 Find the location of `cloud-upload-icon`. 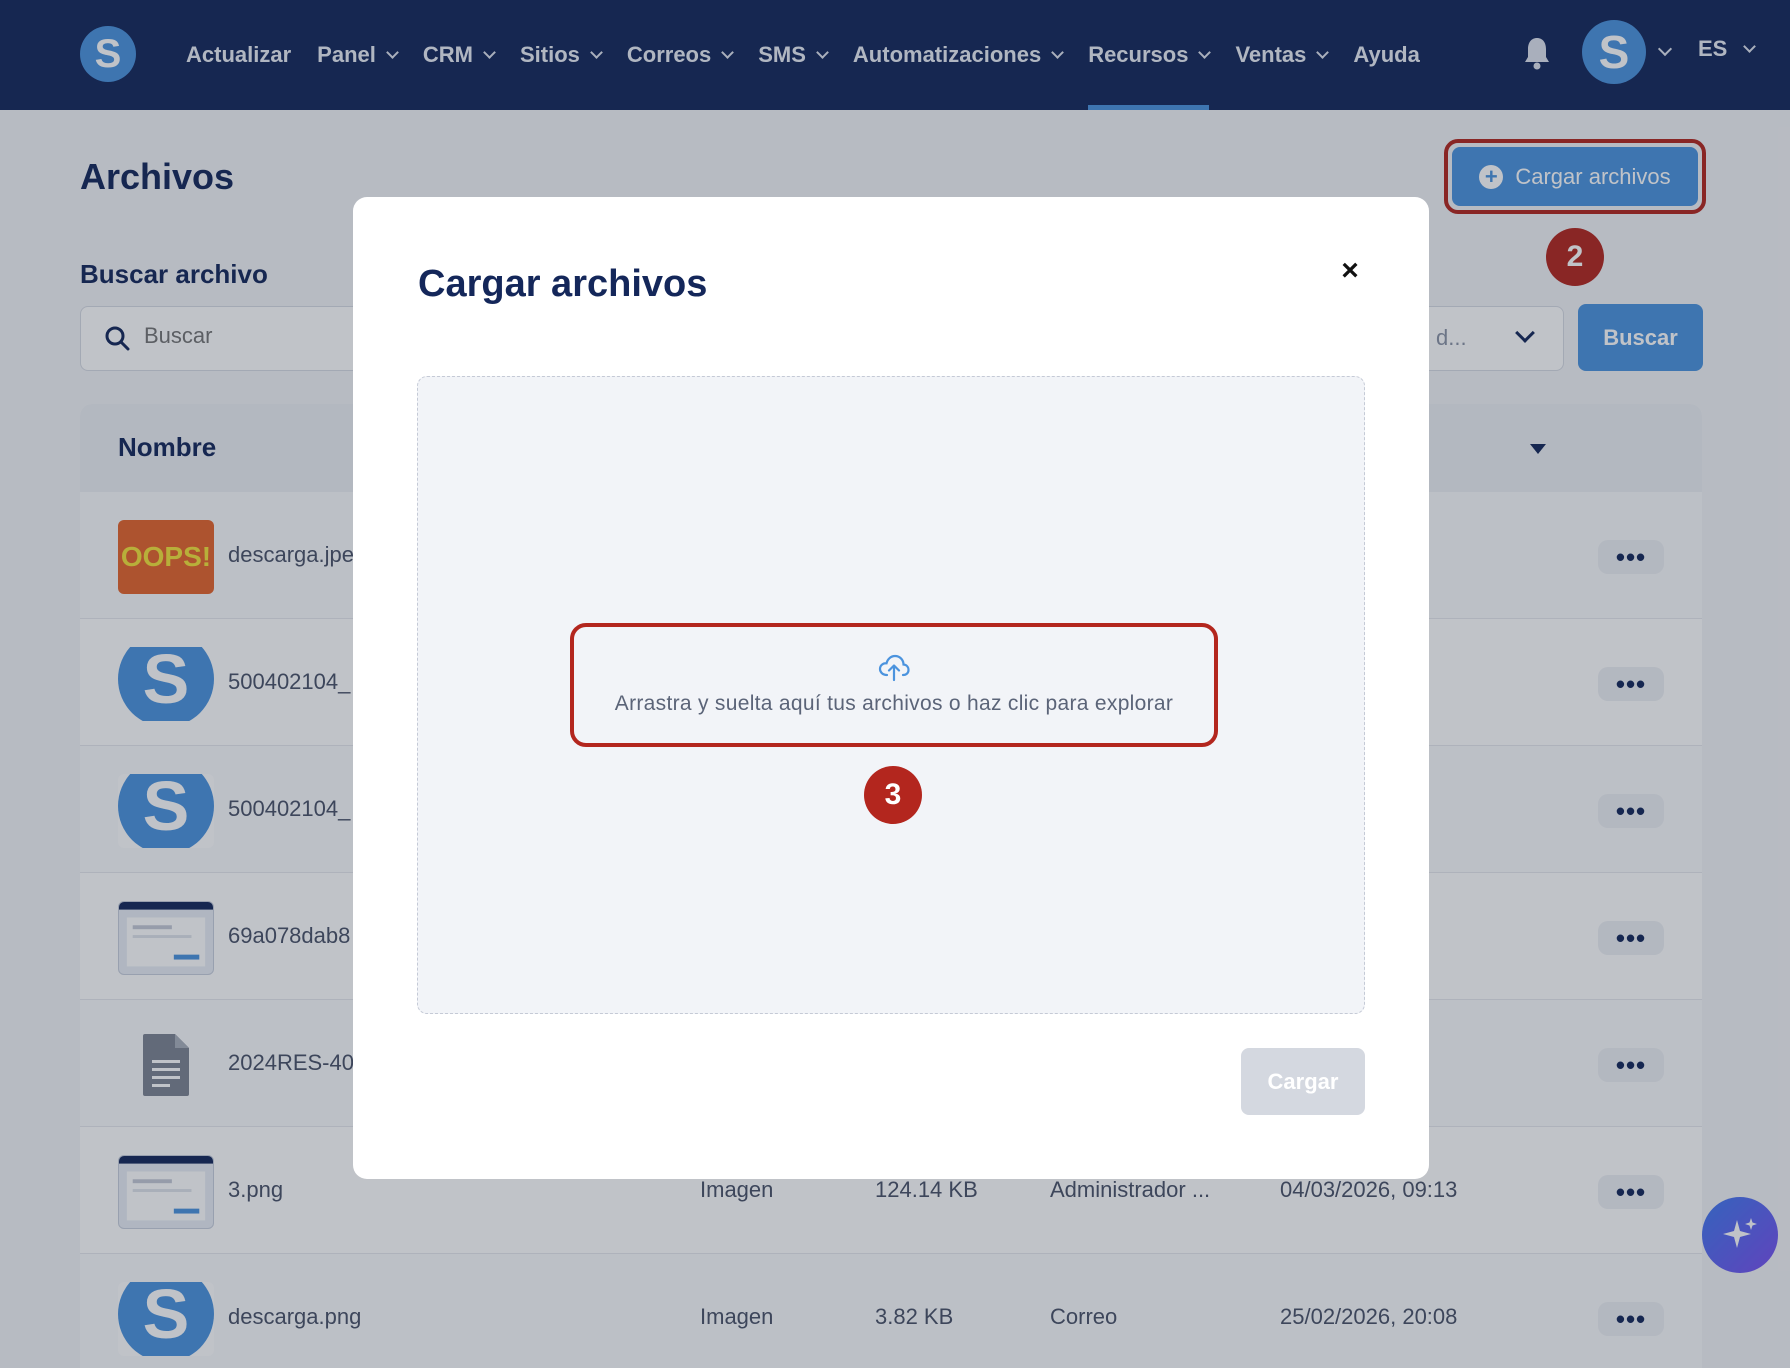

cloud-upload-icon is located at coordinates (894, 668).